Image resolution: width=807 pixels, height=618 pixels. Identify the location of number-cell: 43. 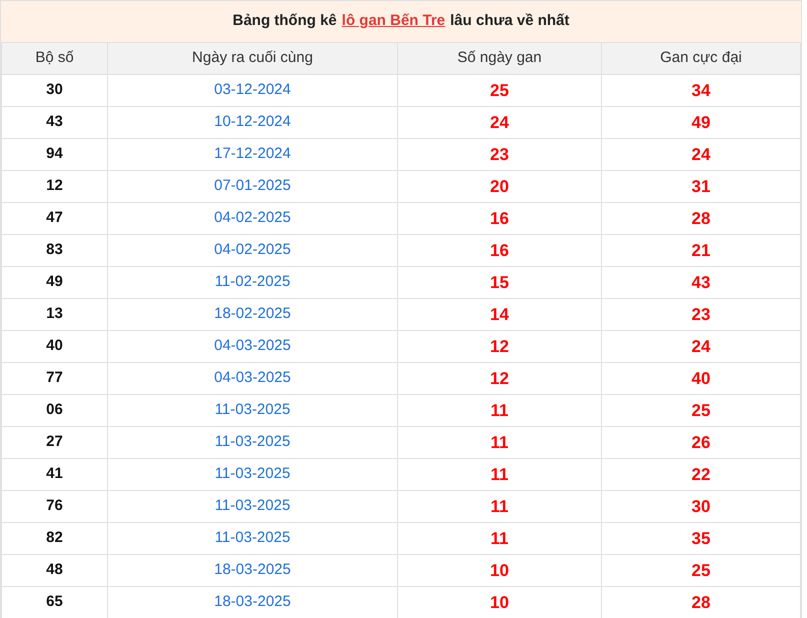
(55, 122).